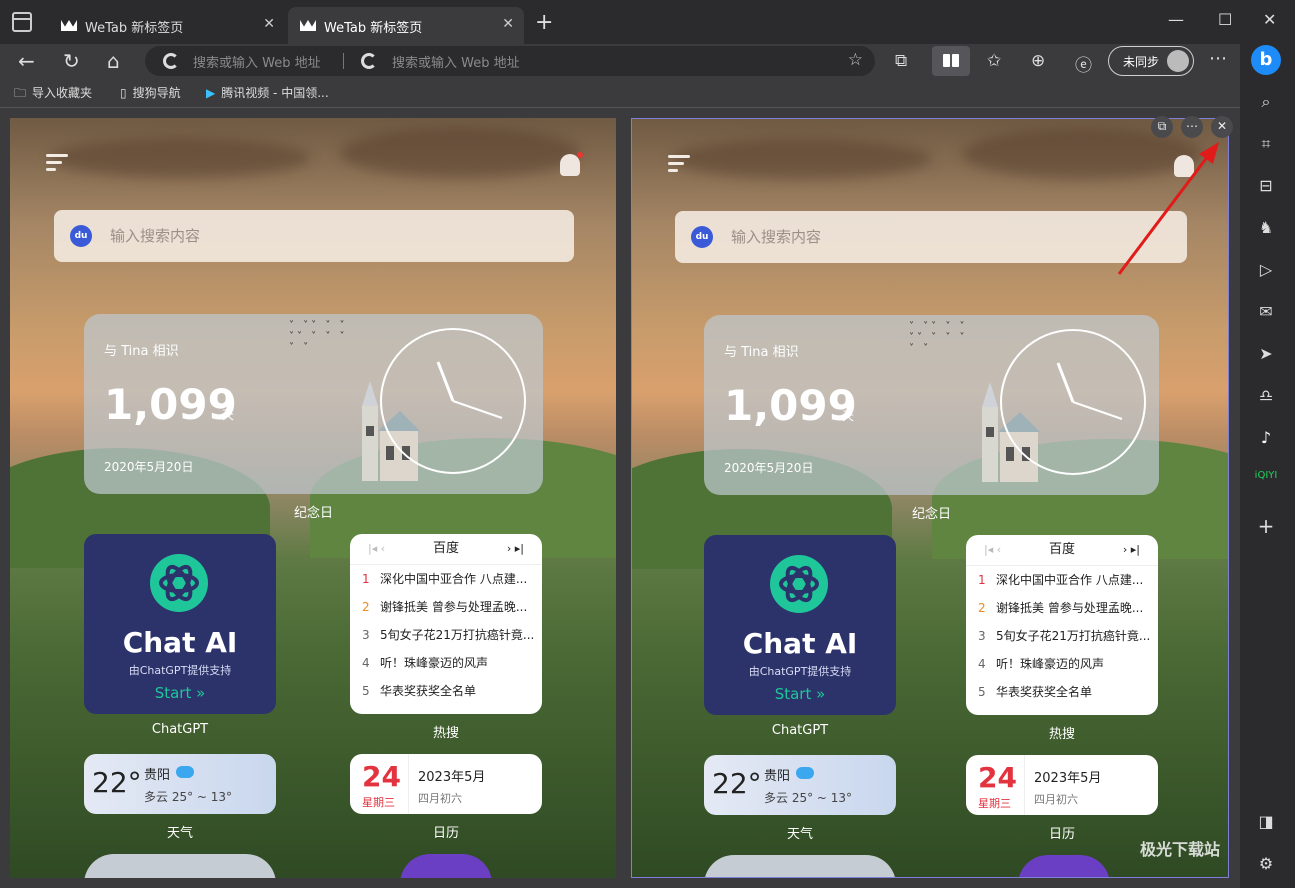 This screenshot has width=1295, height=888. Describe the element at coordinates (790, 405) in the screenshot. I see `anniversary-days: 1,099` at that location.